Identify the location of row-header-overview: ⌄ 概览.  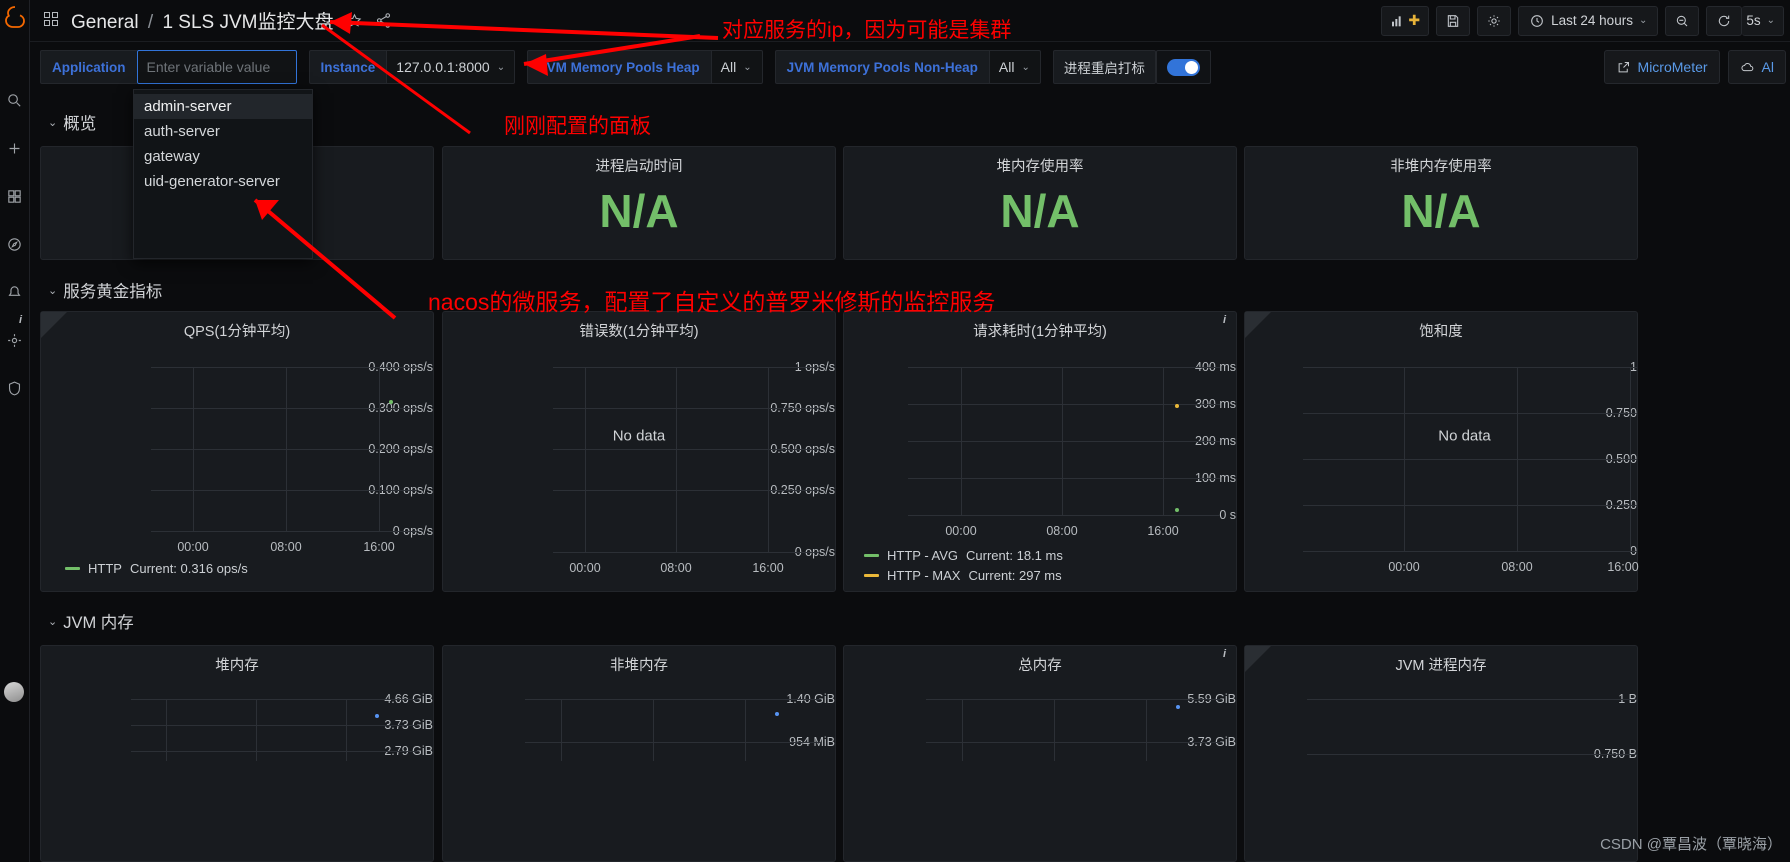
(72, 122).